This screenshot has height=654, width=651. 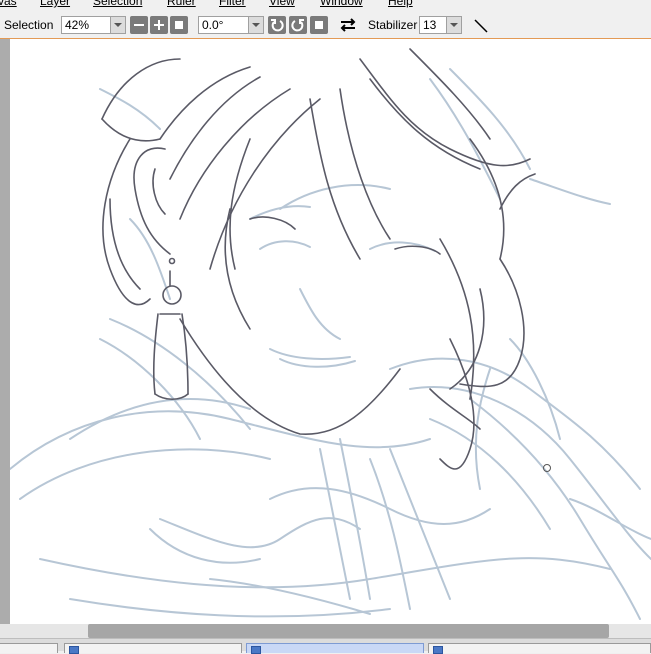 What do you see at coordinates (55, 4) in the screenshot?
I see `menu-item-layer: Layer` at bounding box center [55, 4].